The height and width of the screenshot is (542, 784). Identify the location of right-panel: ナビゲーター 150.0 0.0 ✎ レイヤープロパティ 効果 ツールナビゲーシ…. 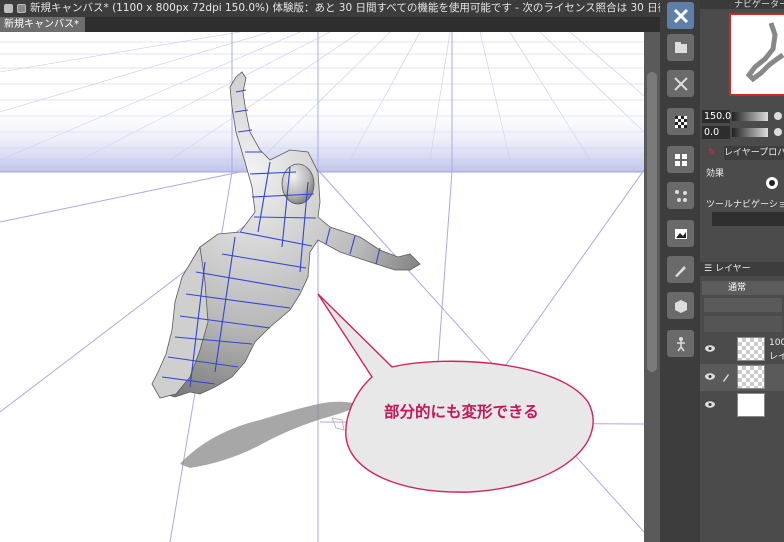
(742, 271).